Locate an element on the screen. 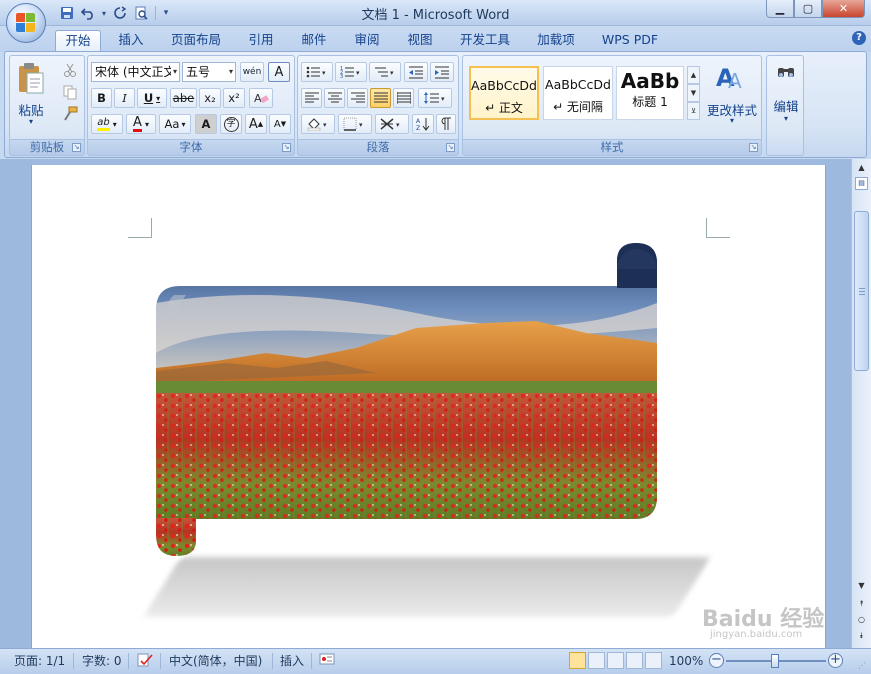 This screenshot has height=674, width=871. highlight-button: ab ▾ is located at coordinates (107, 124).